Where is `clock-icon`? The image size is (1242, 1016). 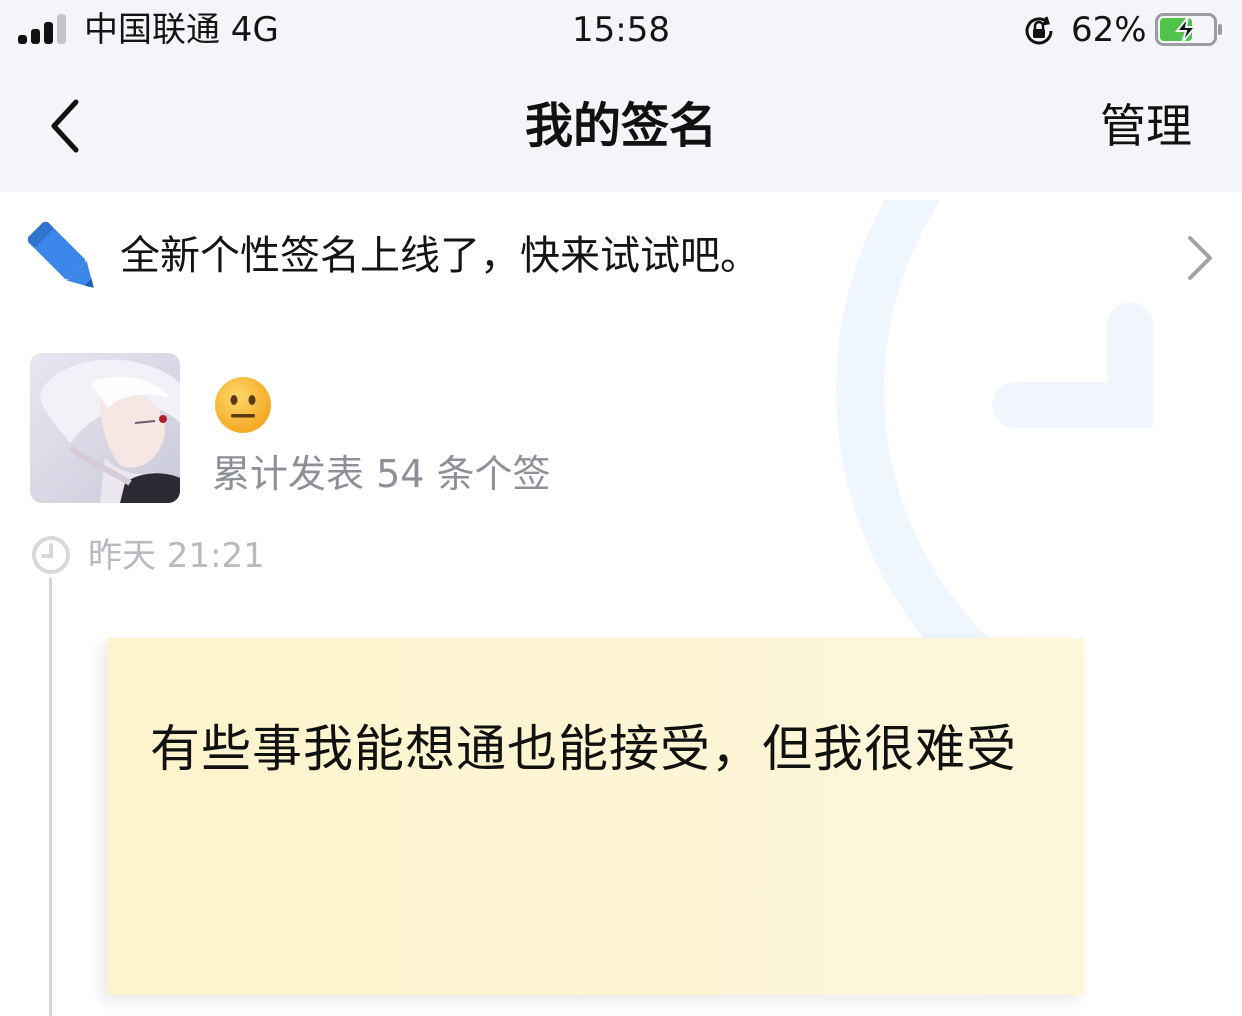 clock-icon is located at coordinates (51, 555).